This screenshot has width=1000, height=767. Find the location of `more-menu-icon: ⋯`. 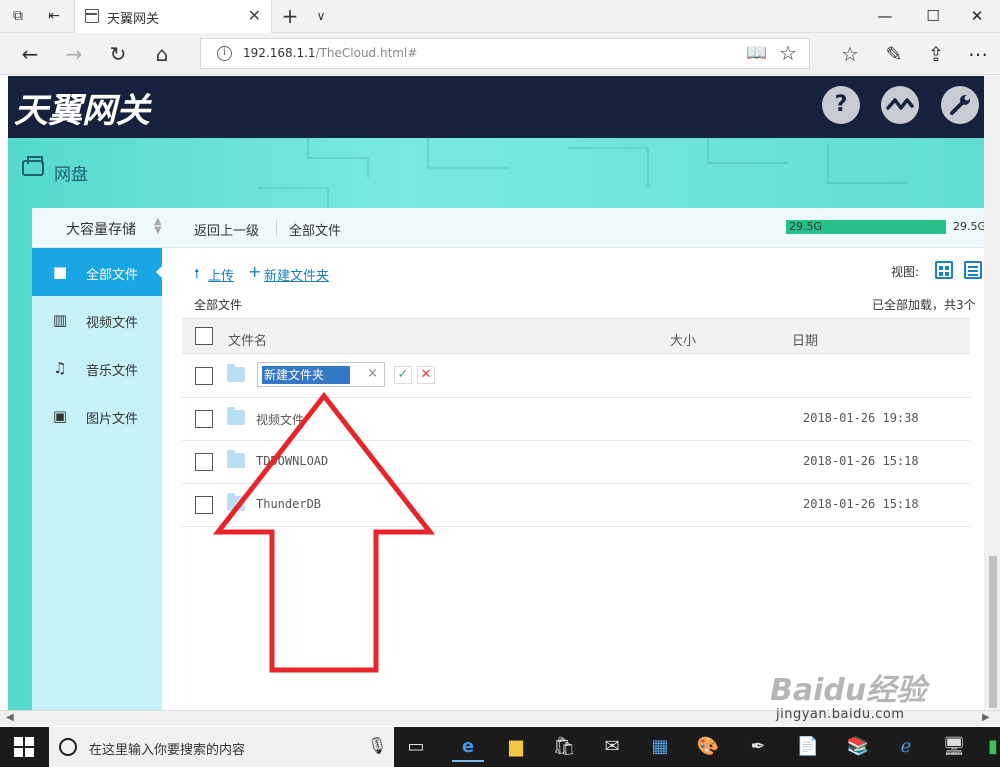

more-menu-icon: ⋯ is located at coordinates (978, 54).